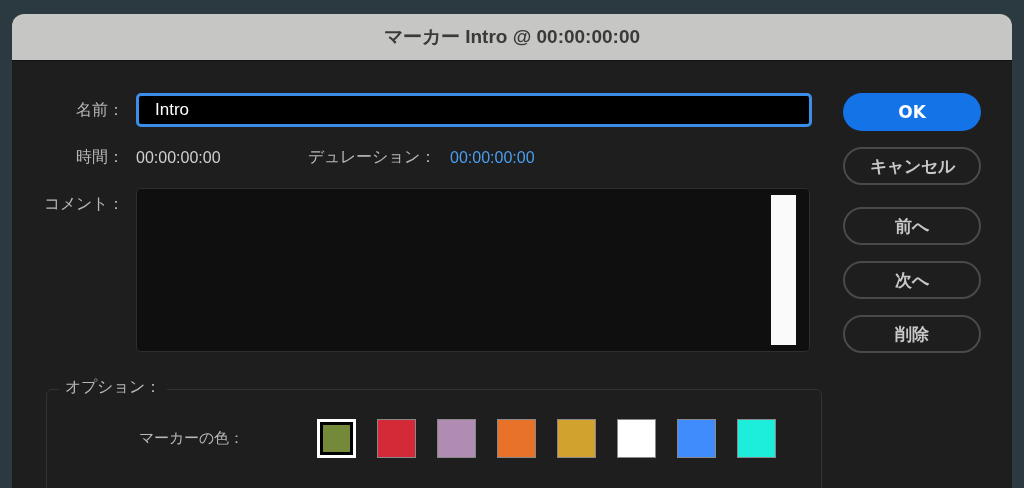 This screenshot has width=1024, height=488. I want to click on scrollbar, so click(783, 270).